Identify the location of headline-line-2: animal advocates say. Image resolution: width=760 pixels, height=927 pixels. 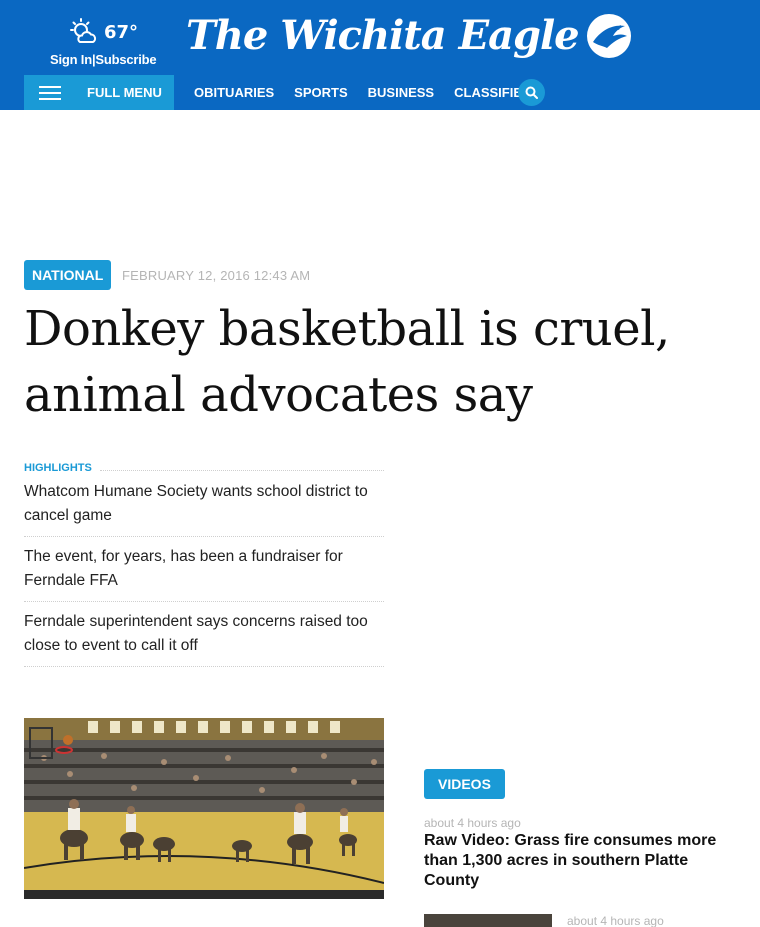
(278, 395).